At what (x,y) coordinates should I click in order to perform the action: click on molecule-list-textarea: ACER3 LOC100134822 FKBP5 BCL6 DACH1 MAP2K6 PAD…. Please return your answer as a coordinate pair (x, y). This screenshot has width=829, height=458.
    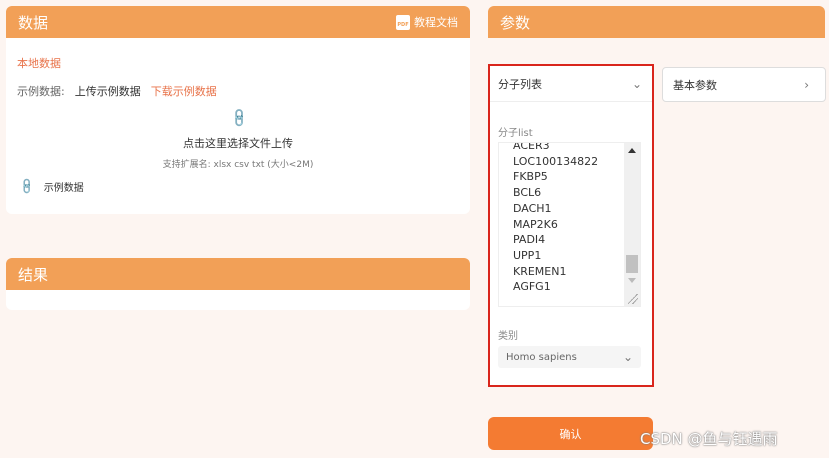
    Looking at the image, I should click on (569, 224).